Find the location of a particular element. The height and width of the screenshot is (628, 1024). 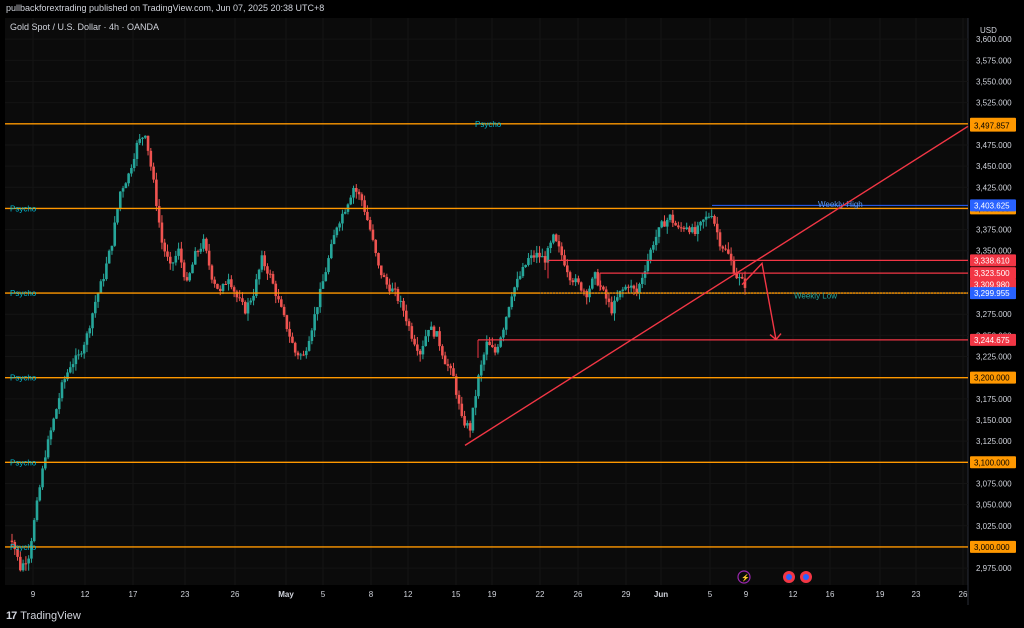

x-tick-label: 5 is located at coordinates (323, 594).